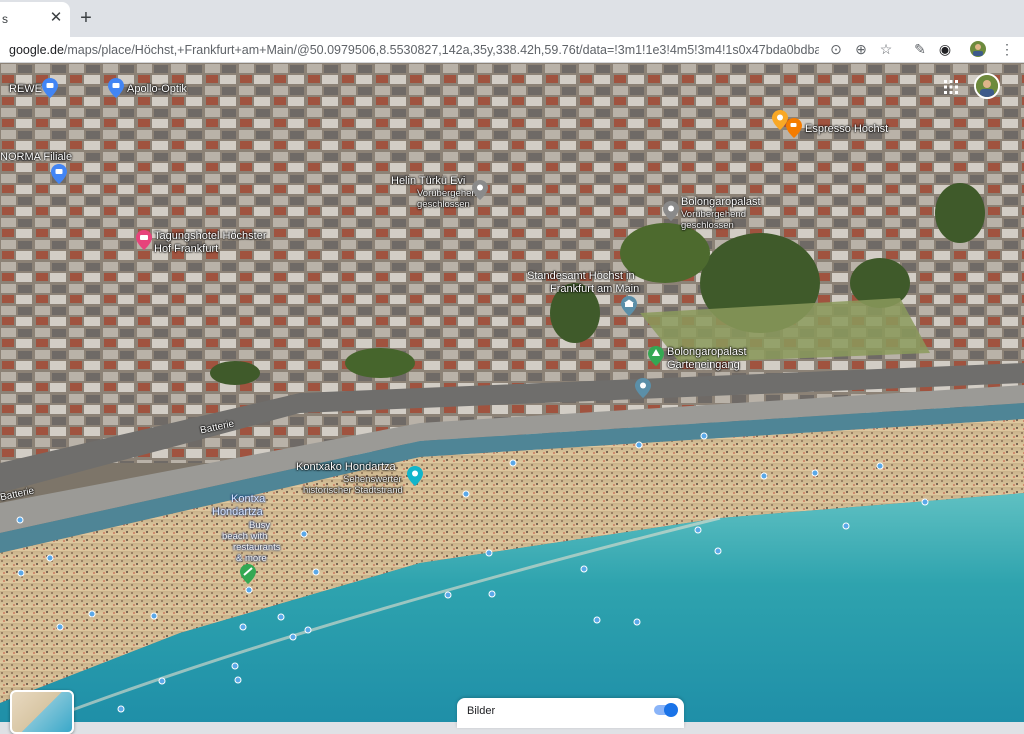  What do you see at coordinates (260, 525) in the screenshot?
I see `place-description-line1: Busy` at bounding box center [260, 525].